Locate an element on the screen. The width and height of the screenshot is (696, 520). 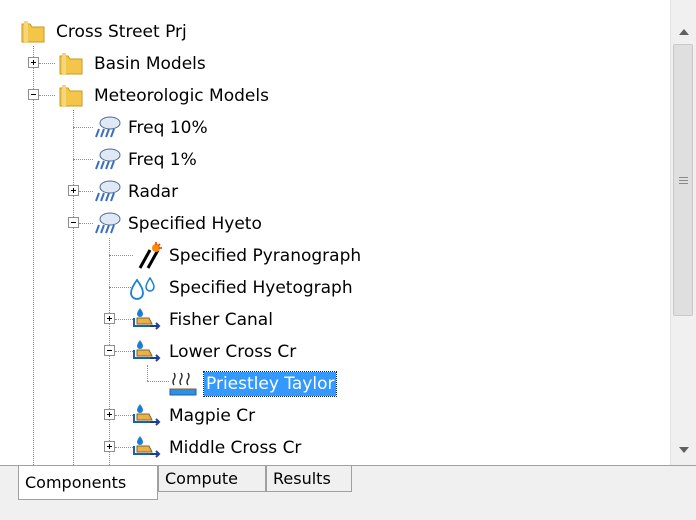
tree-node-specified-pyranograph: Specified Pyranograph is located at coordinates (330, 256).